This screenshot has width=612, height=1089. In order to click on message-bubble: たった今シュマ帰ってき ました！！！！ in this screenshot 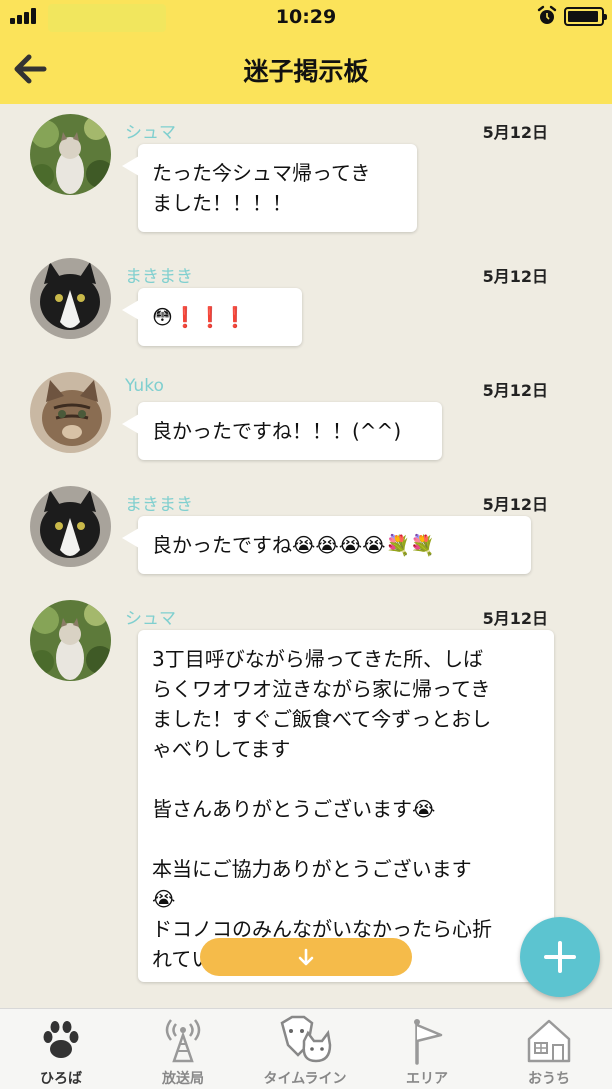, I will do `click(269, 188)`.